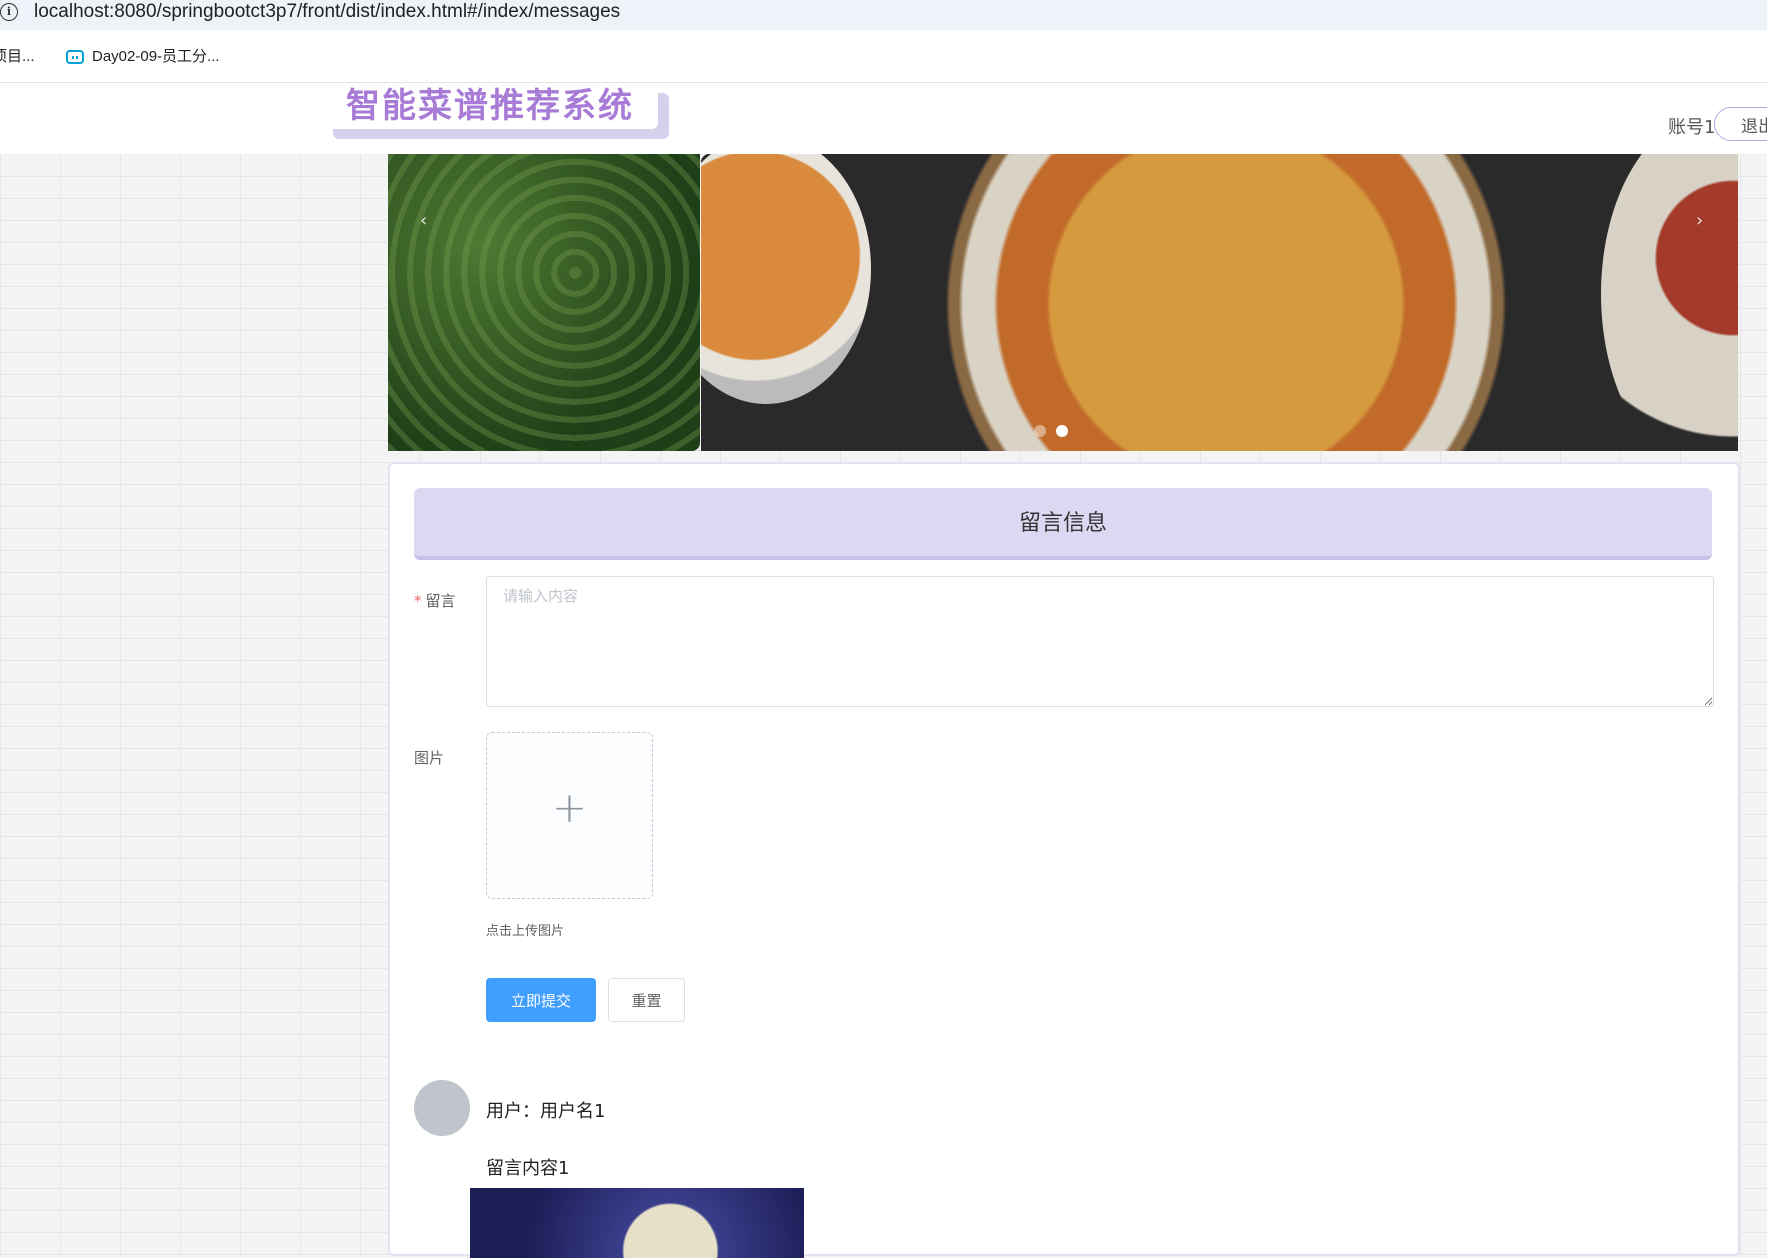  What do you see at coordinates (418, 601) in the screenshot?
I see `required-star-icon: *` at bounding box center [418, 601].